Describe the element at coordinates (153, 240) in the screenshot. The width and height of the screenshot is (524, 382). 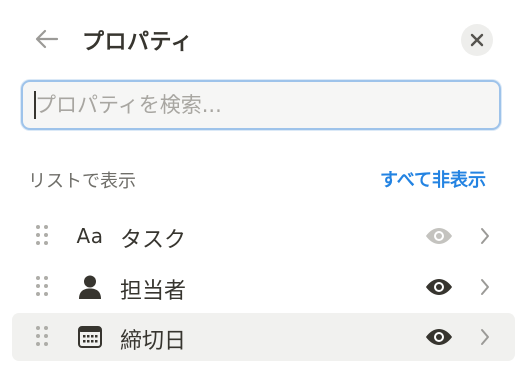
I see `property-name: タスク` at that location.